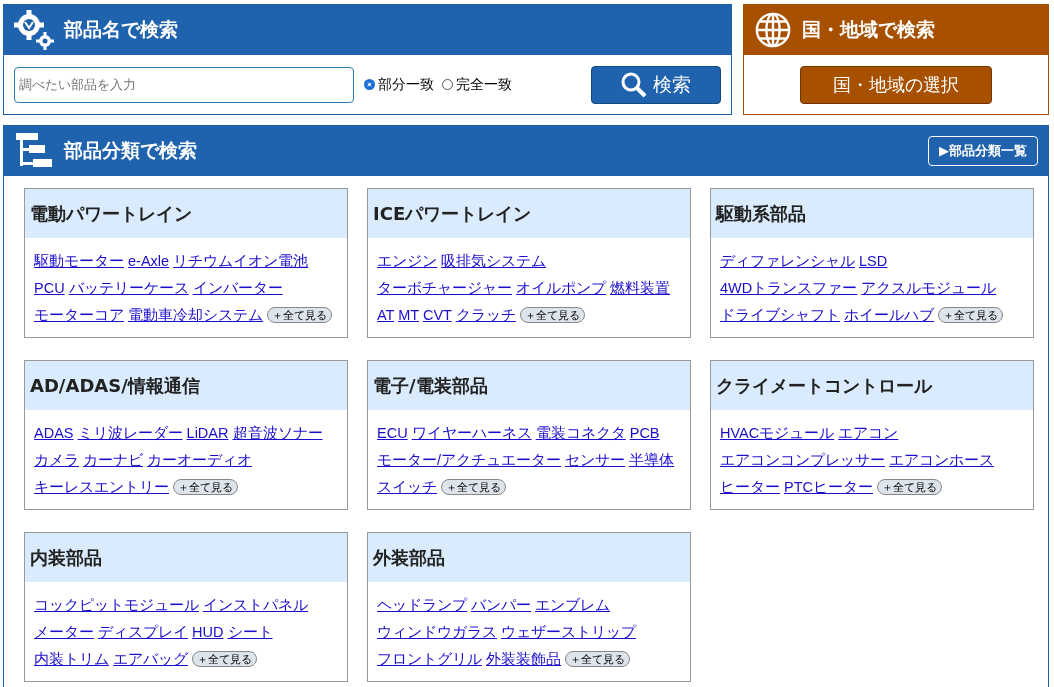  I want to click on category-title: 電子/電装部品, so click(529, 385).